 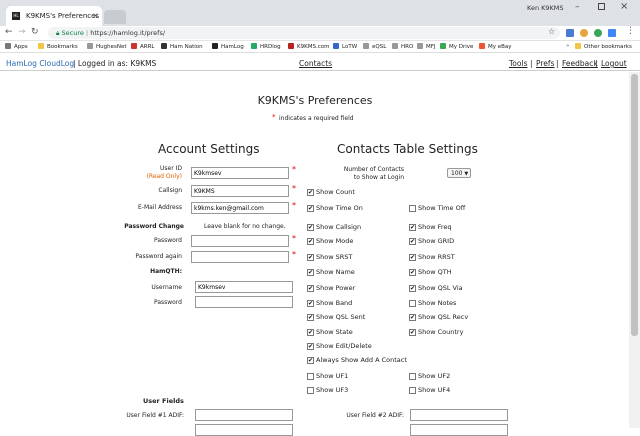 What do you see at coordinates (240, 191) in the screenshot?
I see `callsign-field` at bounding box center [240, 191].